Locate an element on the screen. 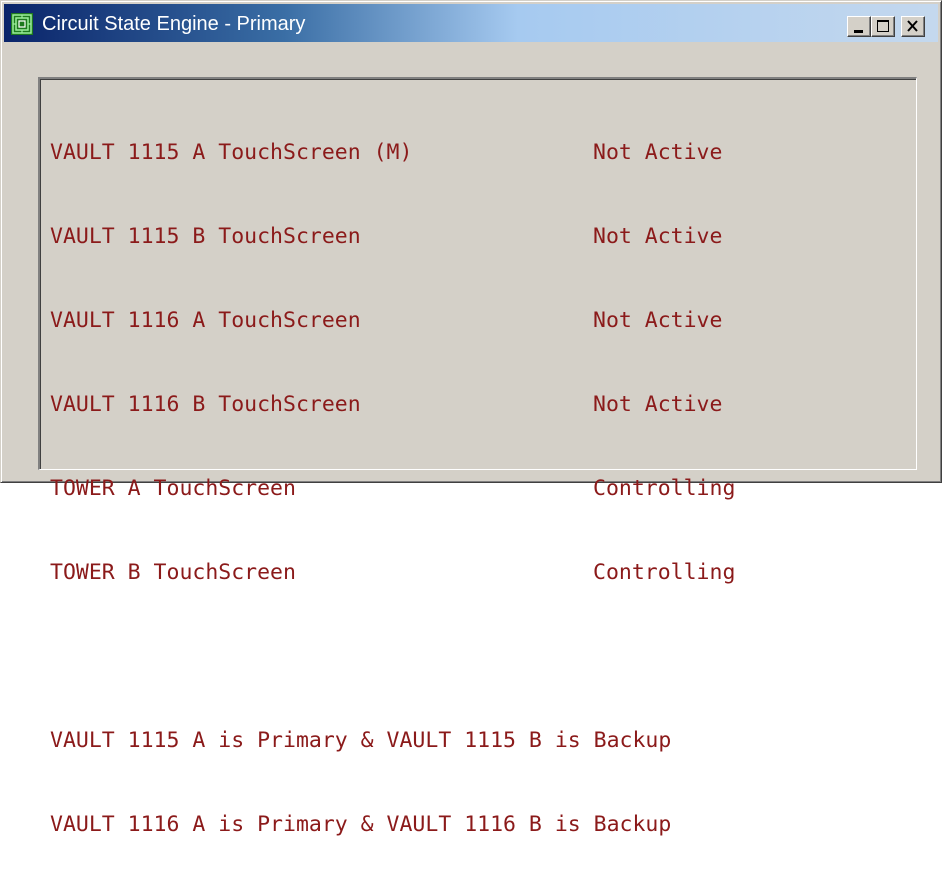 The height and width of the screenshot is (895, 942). app-circuit-icon is located at coordinates (22, 24).